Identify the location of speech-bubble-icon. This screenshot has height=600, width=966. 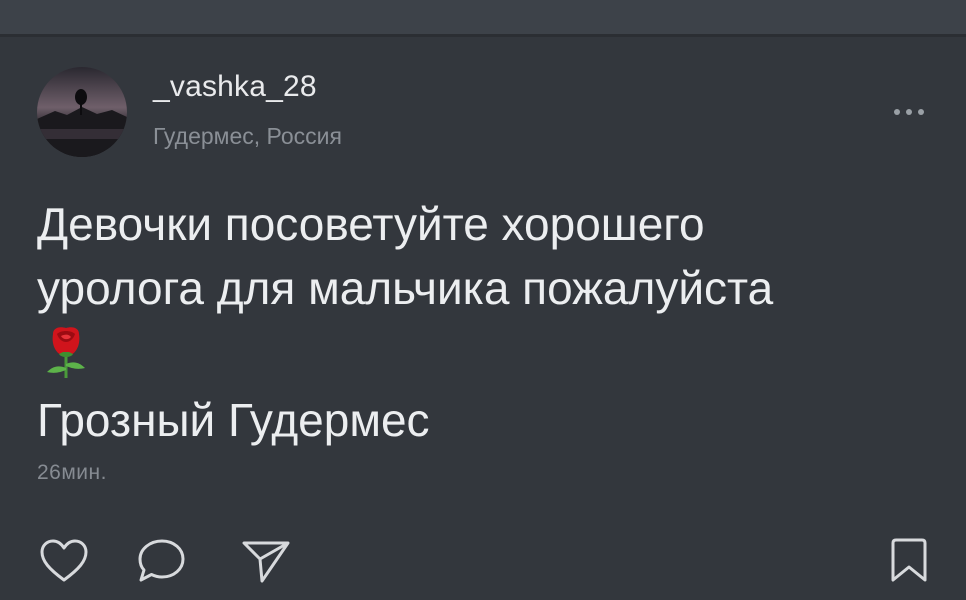
(161, 560).